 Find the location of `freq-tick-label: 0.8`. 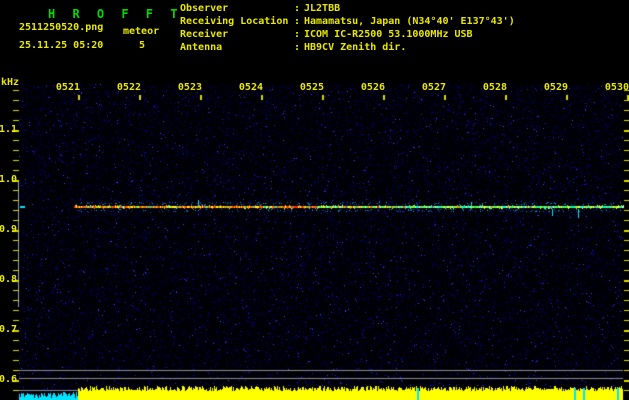

freq-tick-label: 0.8 is located at coordinates (8, 279).